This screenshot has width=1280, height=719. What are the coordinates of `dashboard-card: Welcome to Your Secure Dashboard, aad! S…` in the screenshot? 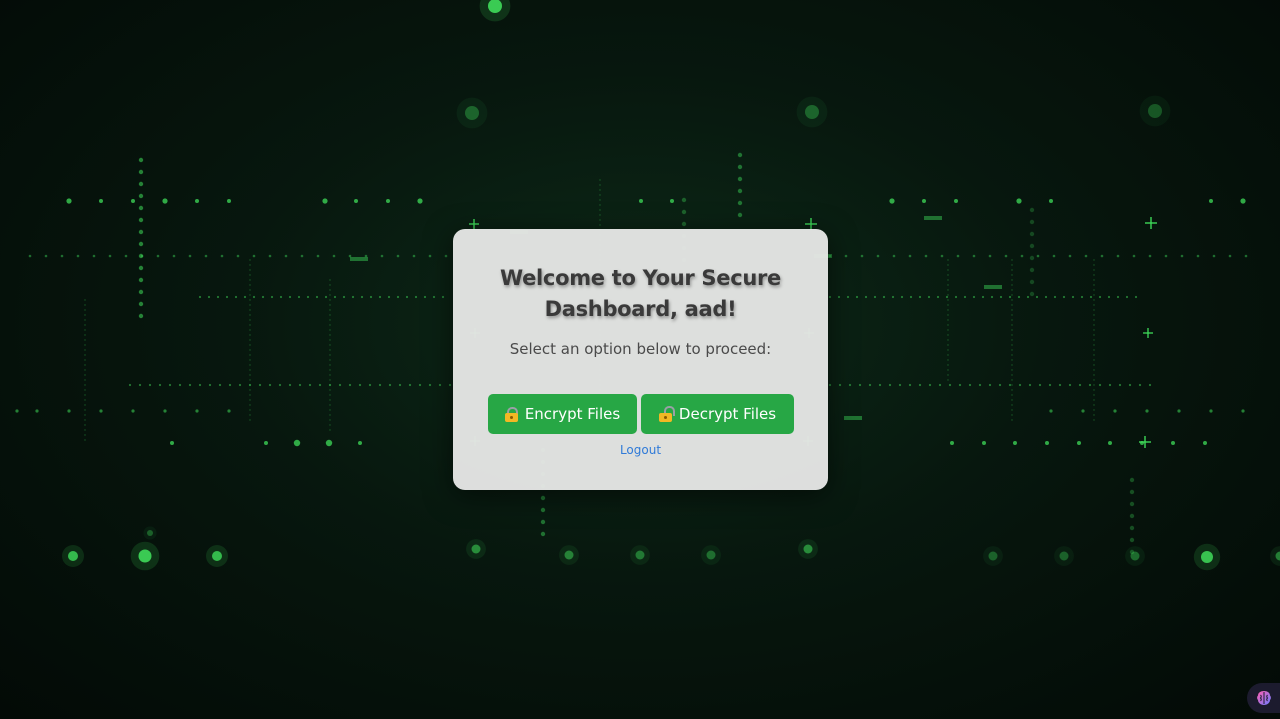 It's located at (640, 359).